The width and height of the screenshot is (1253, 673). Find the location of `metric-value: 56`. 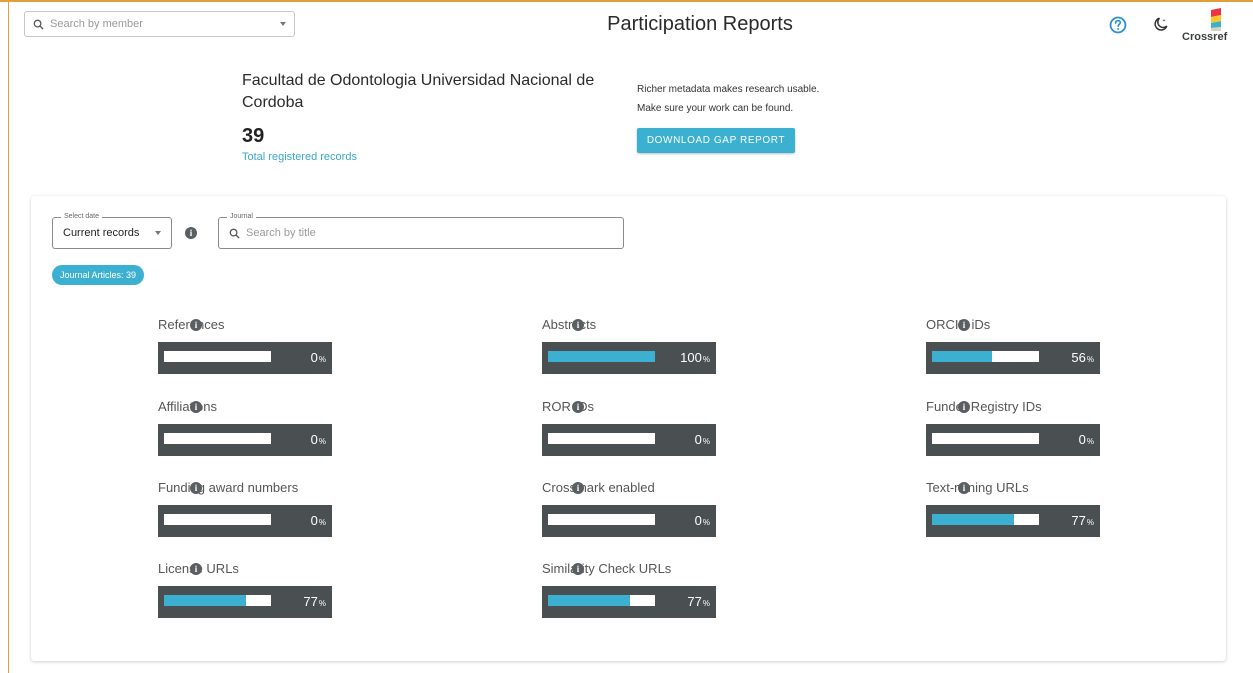

metric-value: 56 is located at coordinates (1078, 357).